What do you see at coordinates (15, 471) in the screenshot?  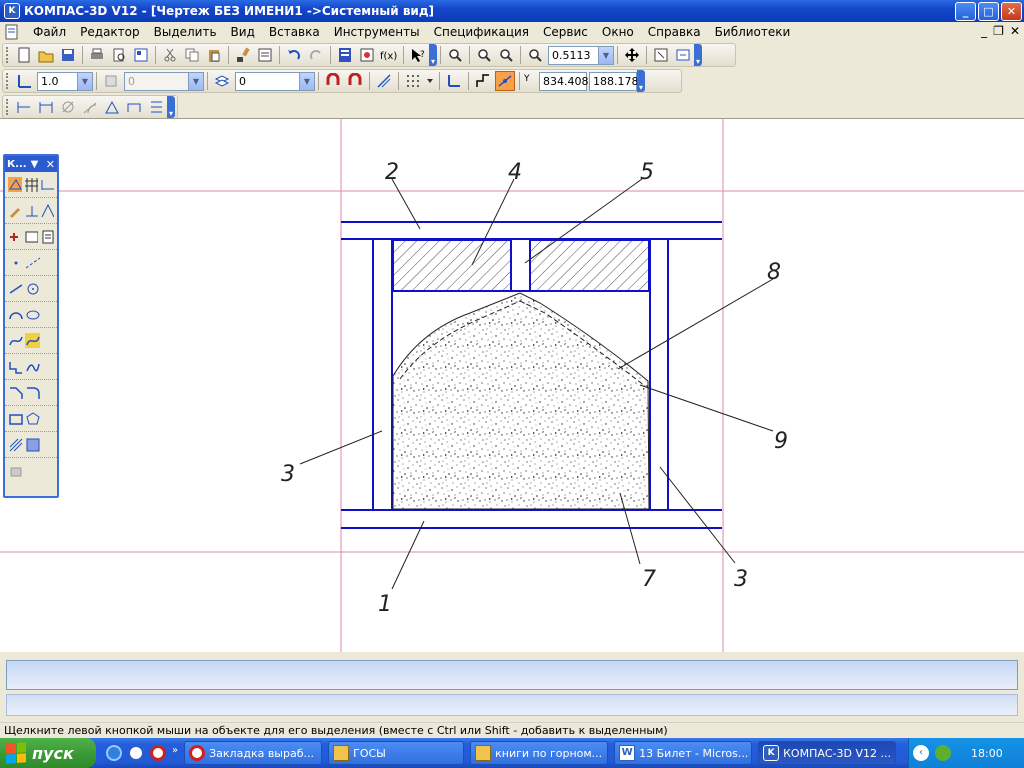 I see `collection-icon` at bounding box center [15, 471].